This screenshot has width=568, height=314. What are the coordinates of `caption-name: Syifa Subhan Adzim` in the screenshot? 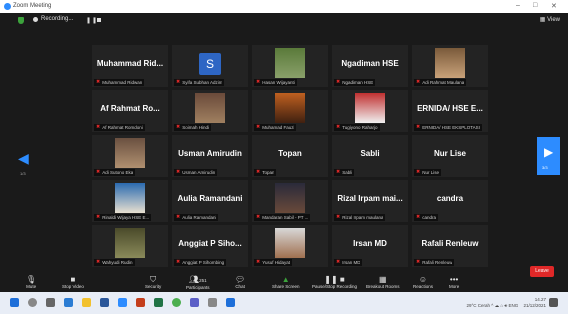 It's located at (202, 82).